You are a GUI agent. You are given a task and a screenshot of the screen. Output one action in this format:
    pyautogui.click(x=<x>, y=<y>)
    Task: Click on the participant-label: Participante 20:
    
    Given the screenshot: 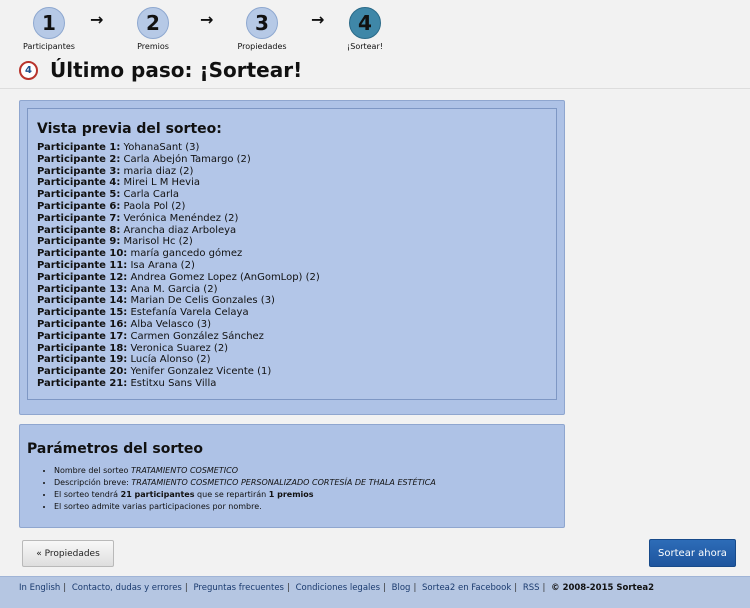 What is the action you would take?
    pyautogui.click(x=82, y=372)
    